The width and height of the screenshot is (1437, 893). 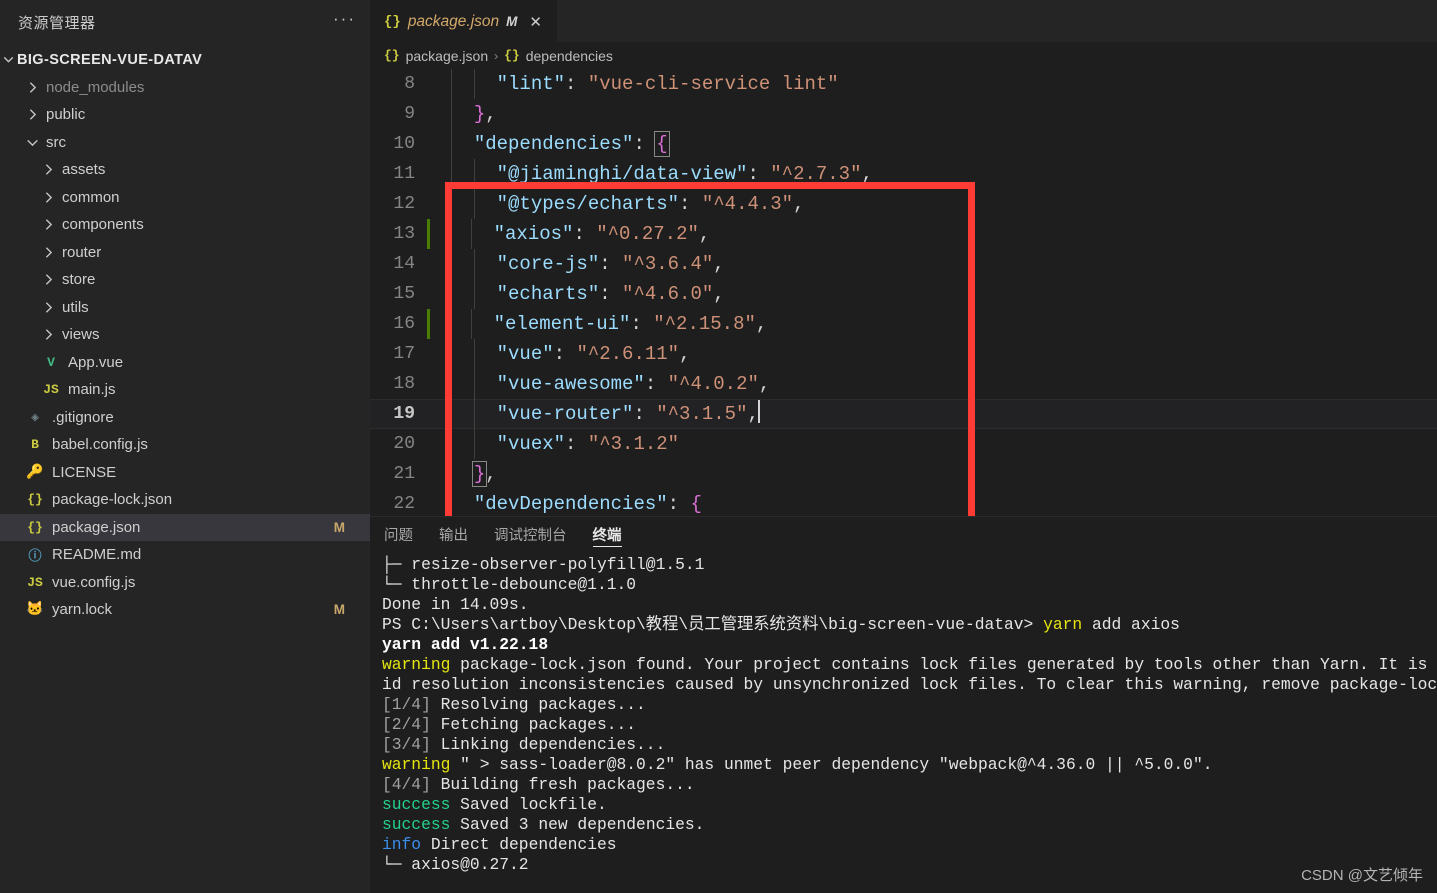 What do you see at coordinates (903, 174) in the screenshot?
I see `code-line: 11 "@jiaminghi/data-view": "^2.7.3",` at bounding box center [903, 174].